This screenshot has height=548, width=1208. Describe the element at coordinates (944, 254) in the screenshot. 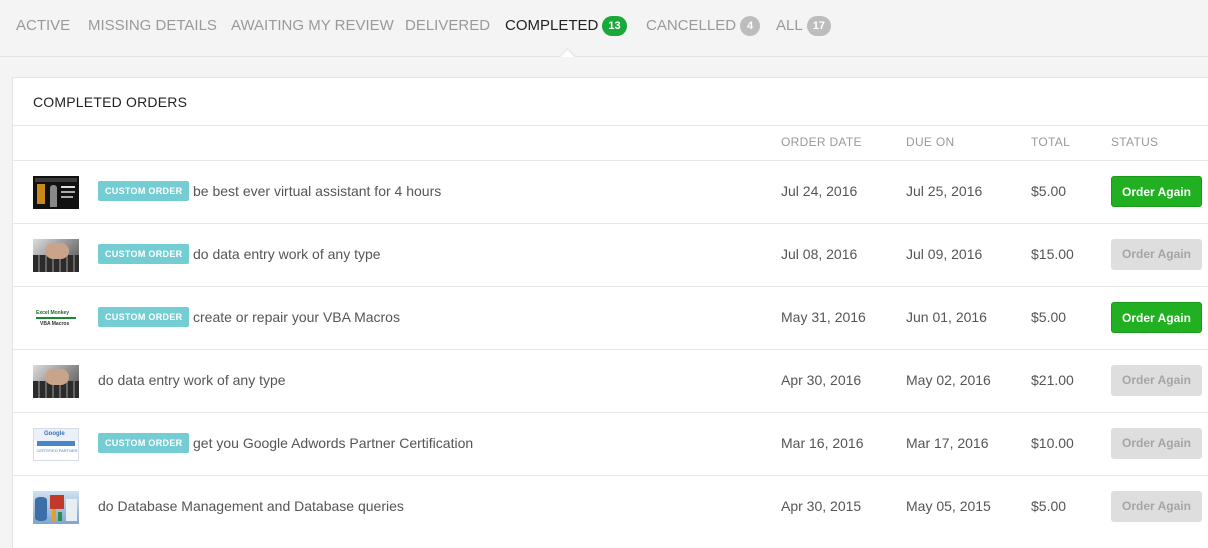

I see `due-date: Jul 09, 2016` at that location.